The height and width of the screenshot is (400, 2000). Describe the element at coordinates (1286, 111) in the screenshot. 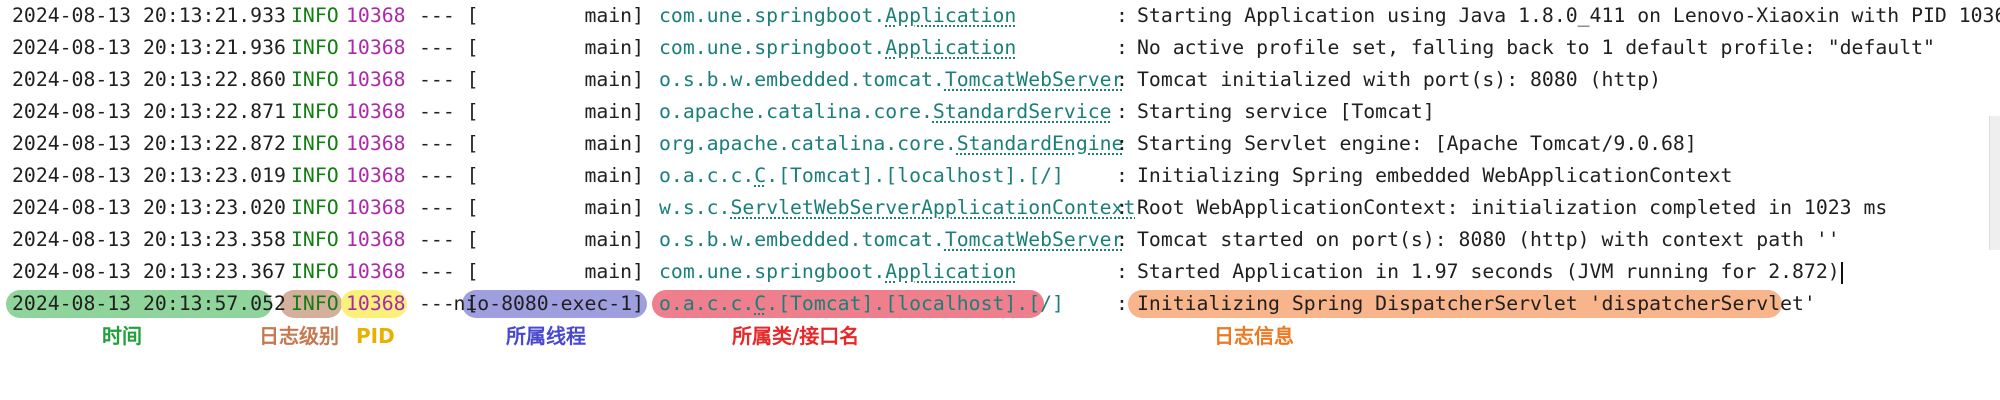

I see `log-message: Starting service [Tomcat]` at that location.